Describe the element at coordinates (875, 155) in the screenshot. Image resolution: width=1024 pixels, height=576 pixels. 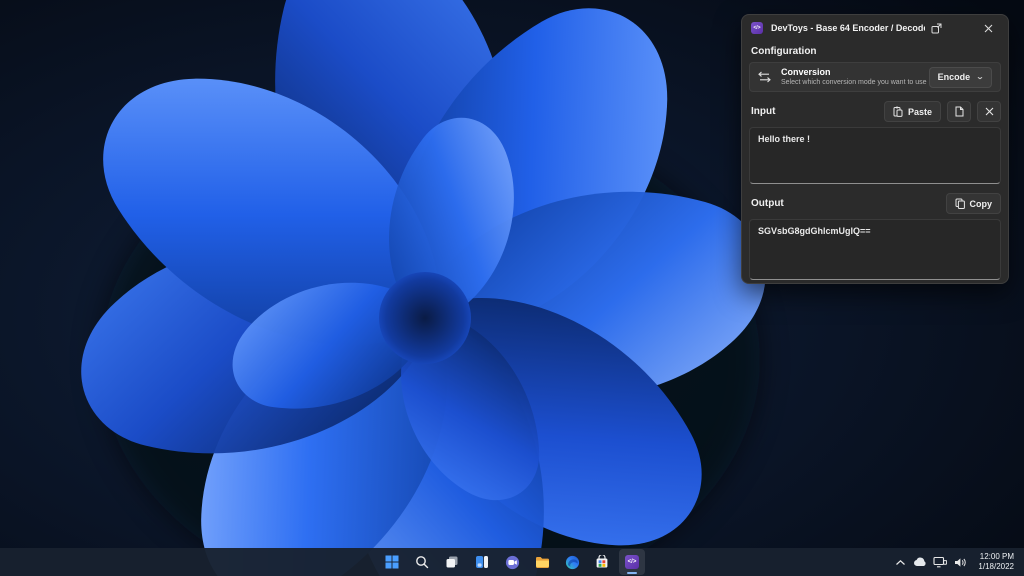
I see `input-textarea: Hello there !` at that location.